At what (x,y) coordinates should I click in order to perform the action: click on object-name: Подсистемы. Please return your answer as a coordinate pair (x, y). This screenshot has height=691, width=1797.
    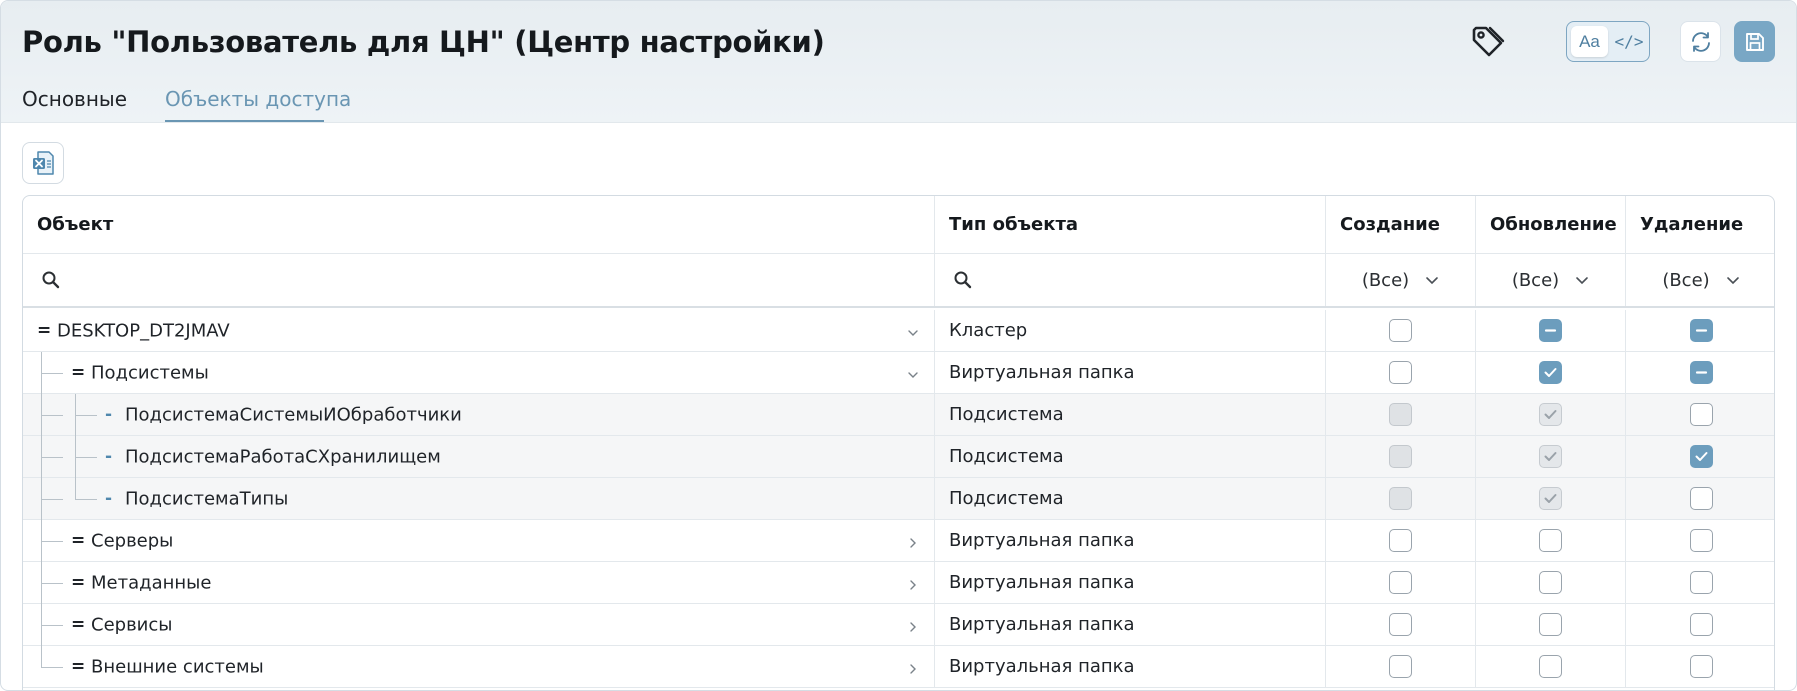
    Looking at the image, I should click on (150, 372).